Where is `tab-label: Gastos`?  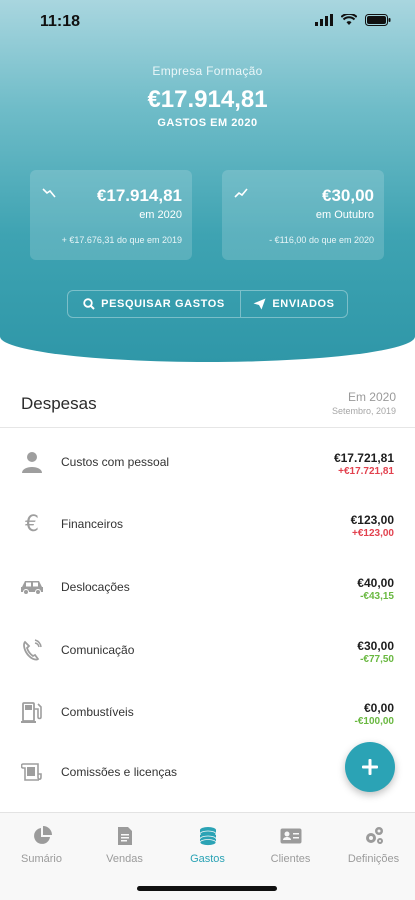
tab-label: Gastos is located at coordinates (207, 859).